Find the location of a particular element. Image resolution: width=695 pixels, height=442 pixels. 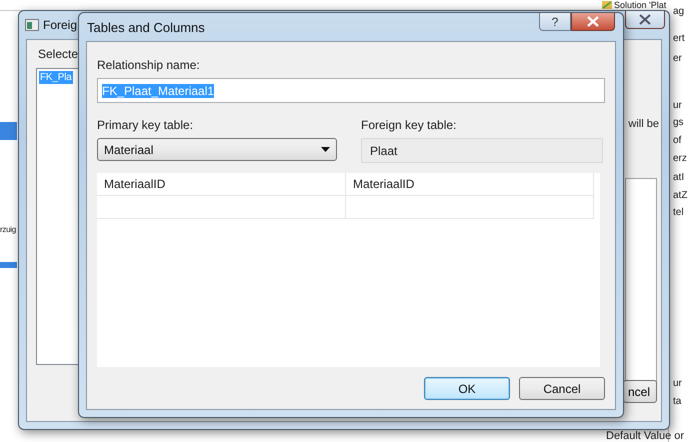

ok-button: OK is located at coordinates (467, 388).